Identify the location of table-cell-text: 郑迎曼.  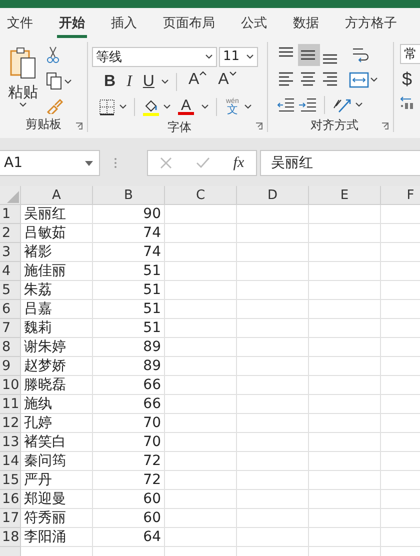
(45, 499).